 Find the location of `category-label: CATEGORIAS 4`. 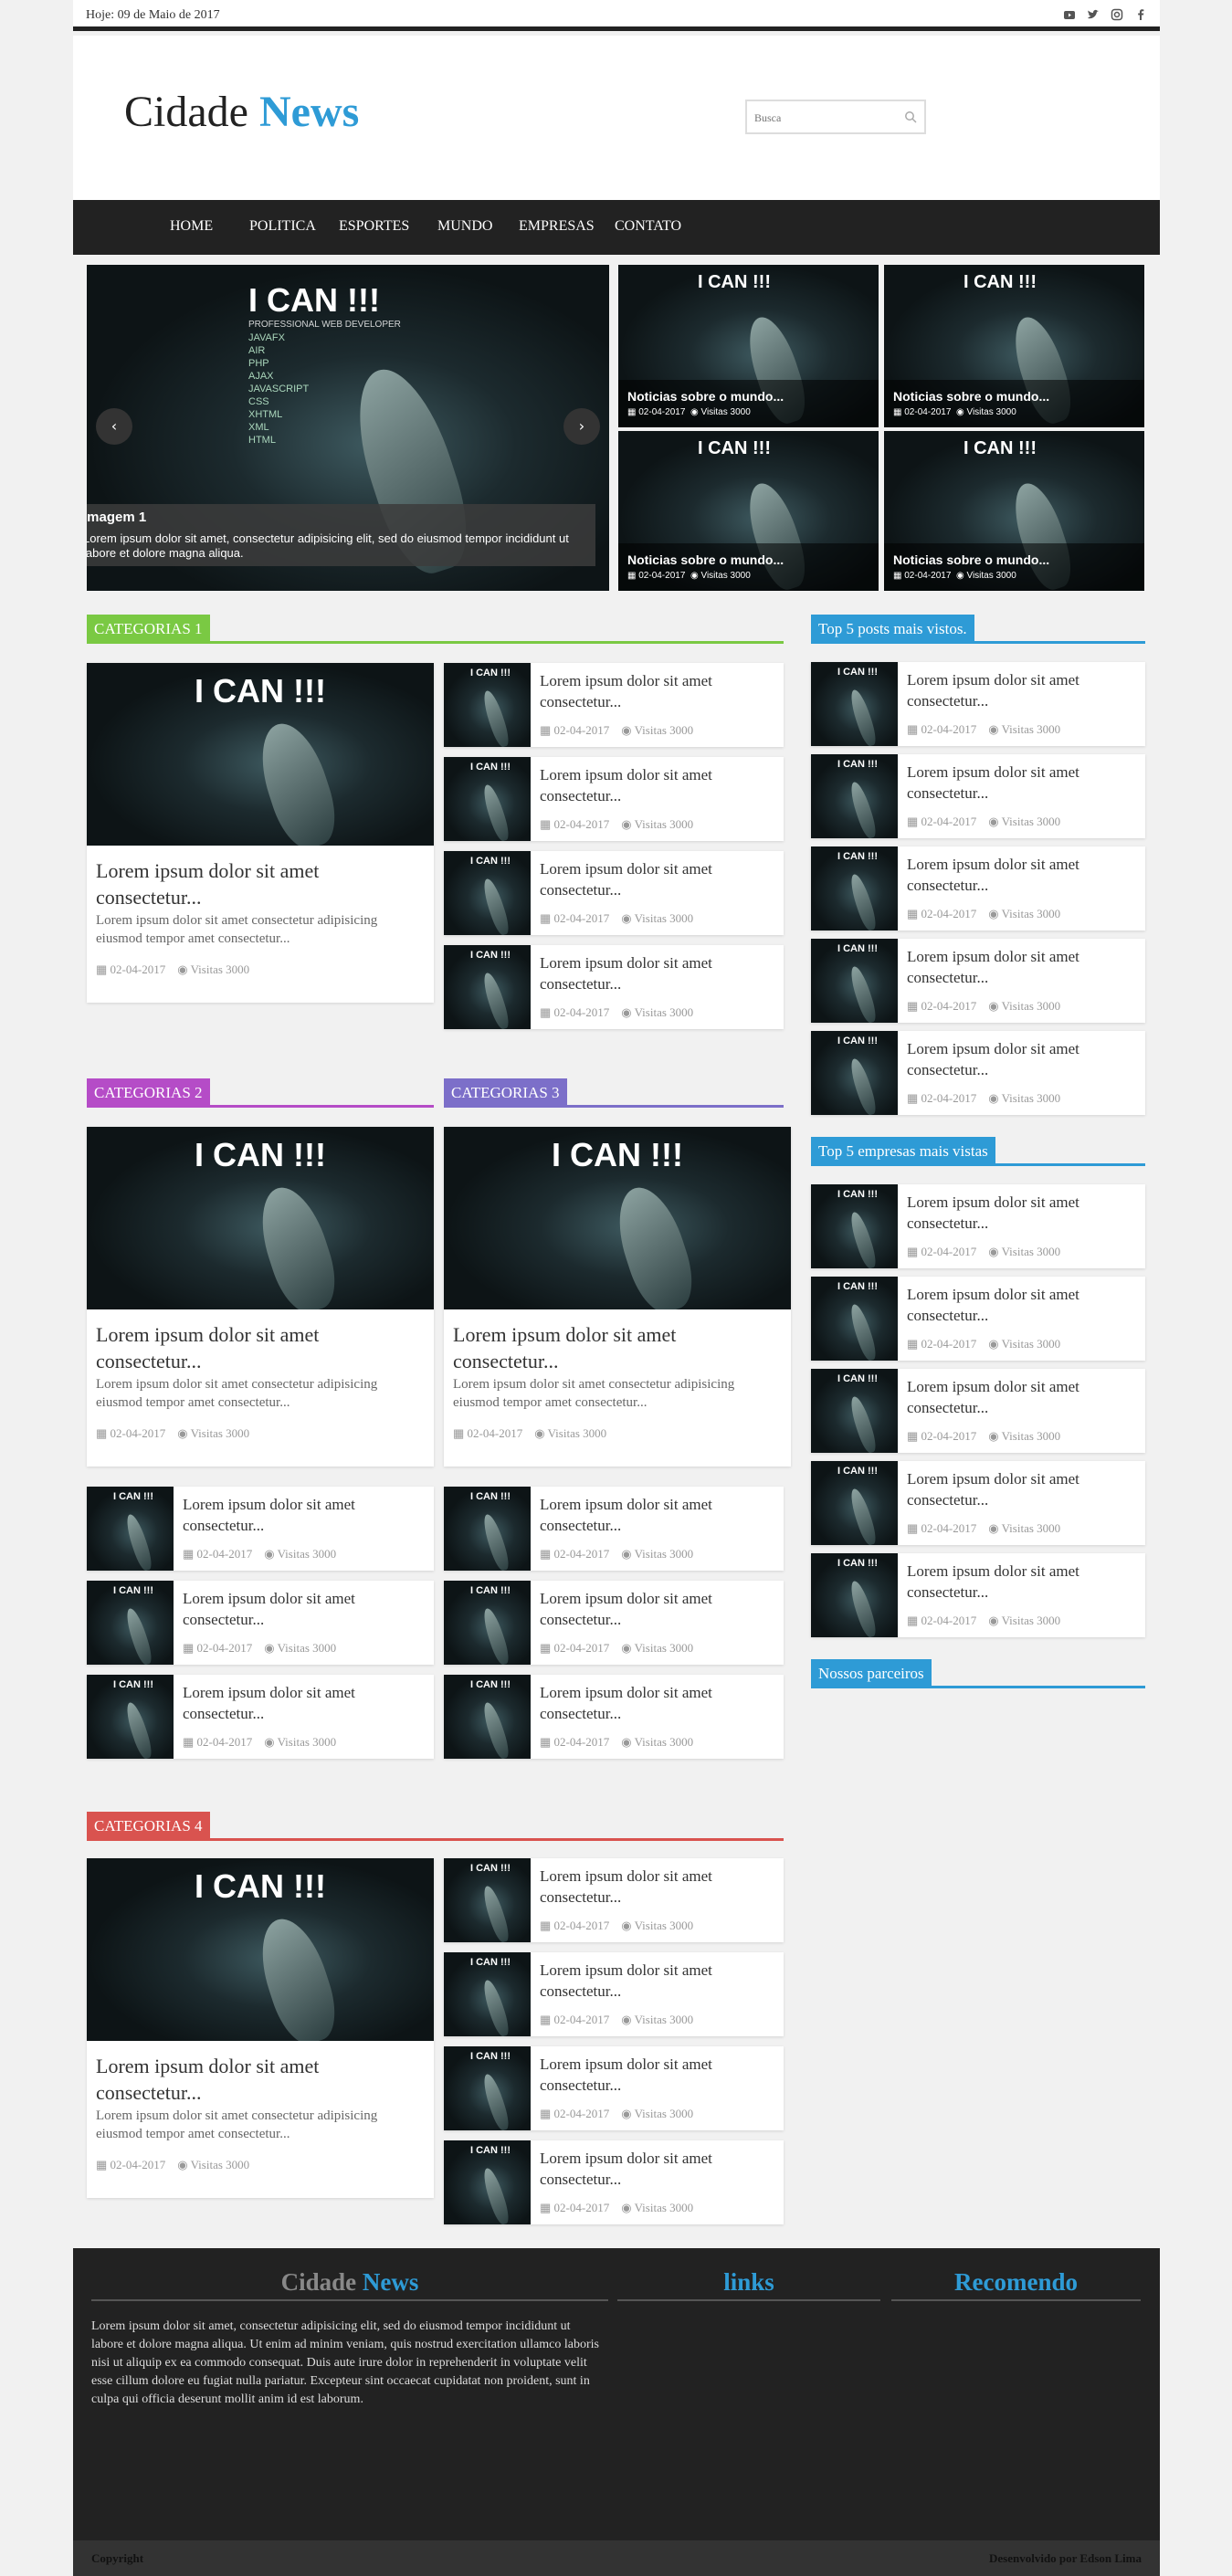

category-label: CATEGORIAS 4 is located at coordinates (149, 1825).